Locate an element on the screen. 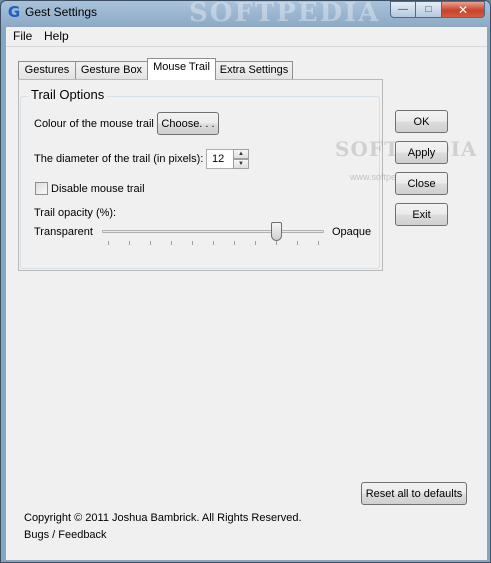 Image resolution: width=491 pixels, height=563 pixels. close-button: Close is located at coordinates (421, 183).